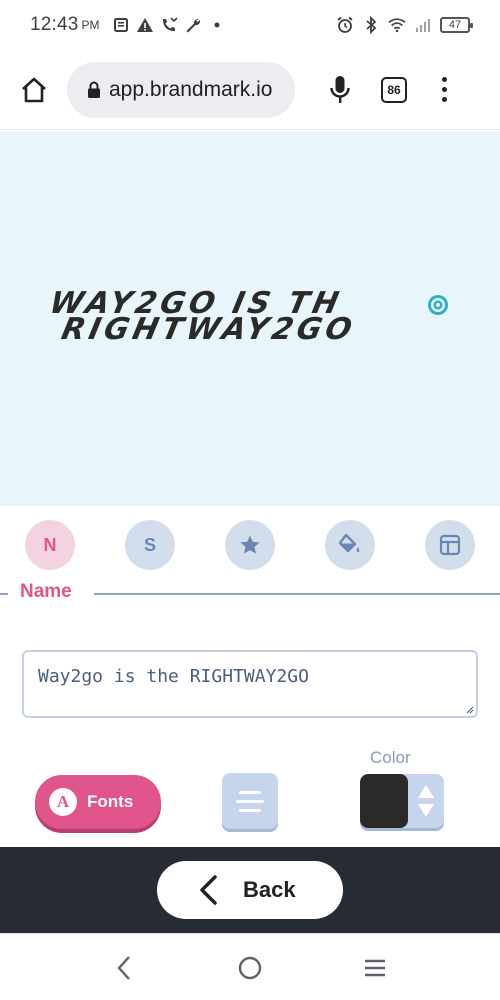 The height and width of the screenshot is (1000, 500). What do you see at coordinates (384, 801) in the screenshot?
I see `color-swatch` at bounding box center [384, 801].